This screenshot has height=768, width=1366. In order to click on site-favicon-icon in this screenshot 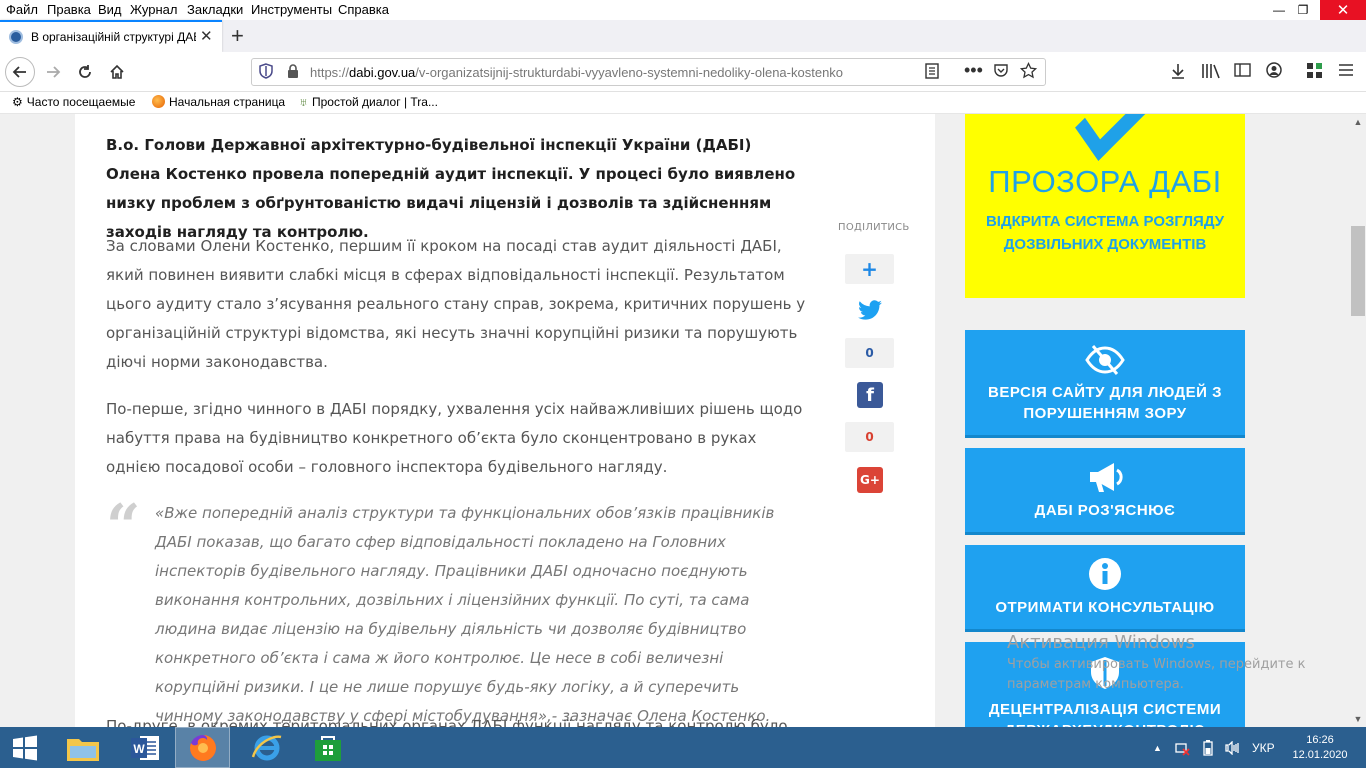, I will do `click(16, 37)`.